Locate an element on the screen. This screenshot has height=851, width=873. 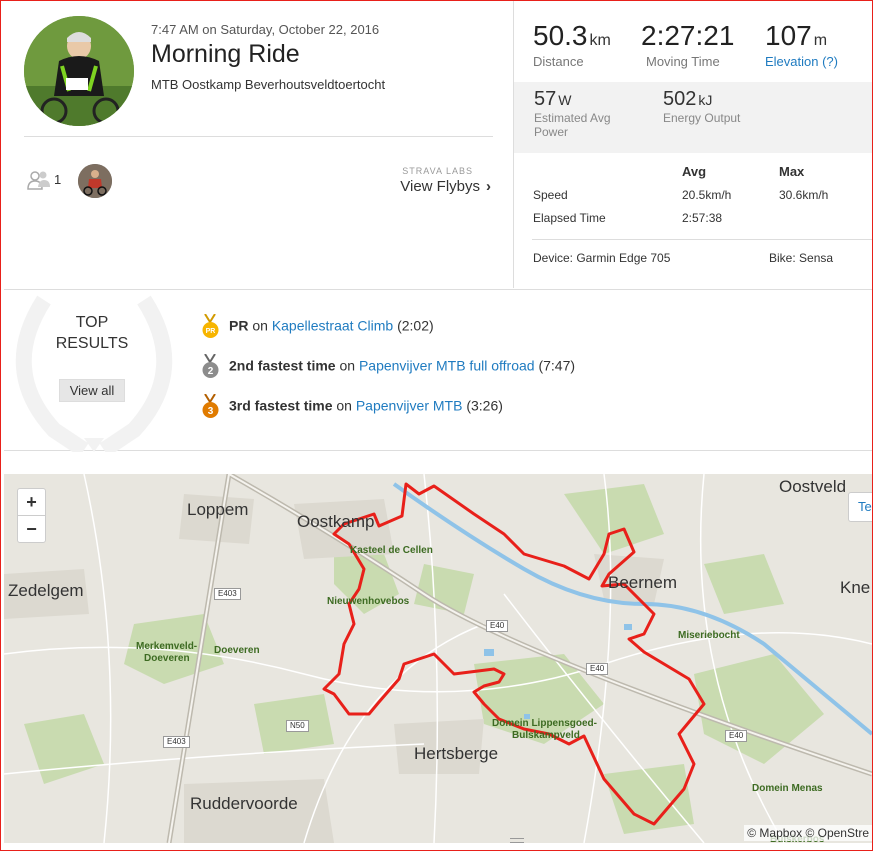
activity-datetime: 7:47 AM on Saturday, October 22, 2016 is located at coordinates (265, 29).